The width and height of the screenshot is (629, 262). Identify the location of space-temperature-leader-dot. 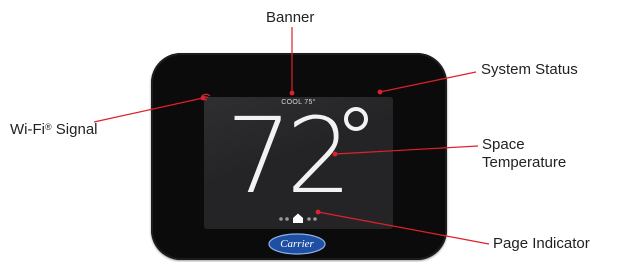
(335, 154).